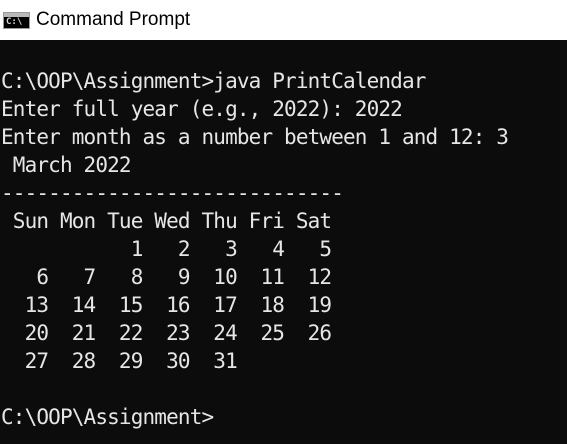 The image size is (567, 444). I want to click on console-line: Enter full year (e.g., 2022): 2022, so click(202, 109).